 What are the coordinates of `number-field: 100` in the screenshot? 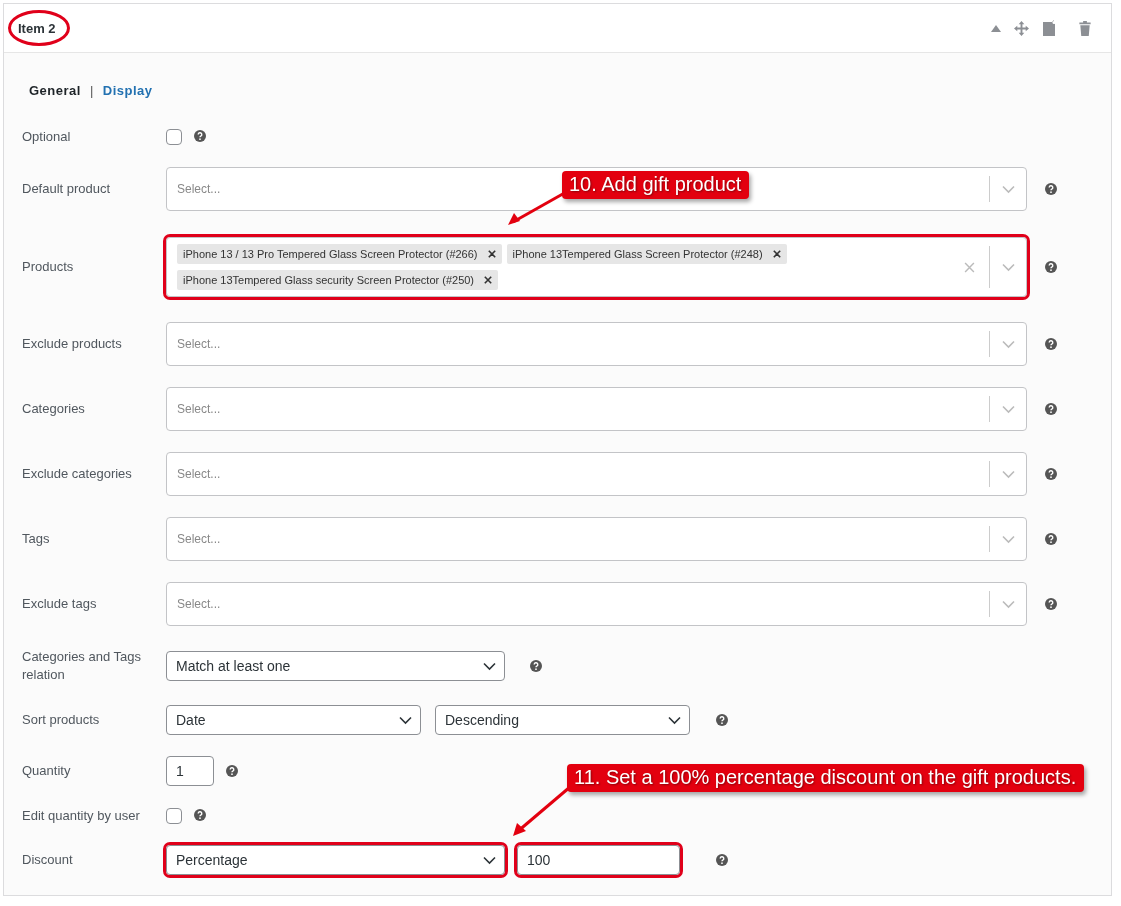 It's located at (598, 860).